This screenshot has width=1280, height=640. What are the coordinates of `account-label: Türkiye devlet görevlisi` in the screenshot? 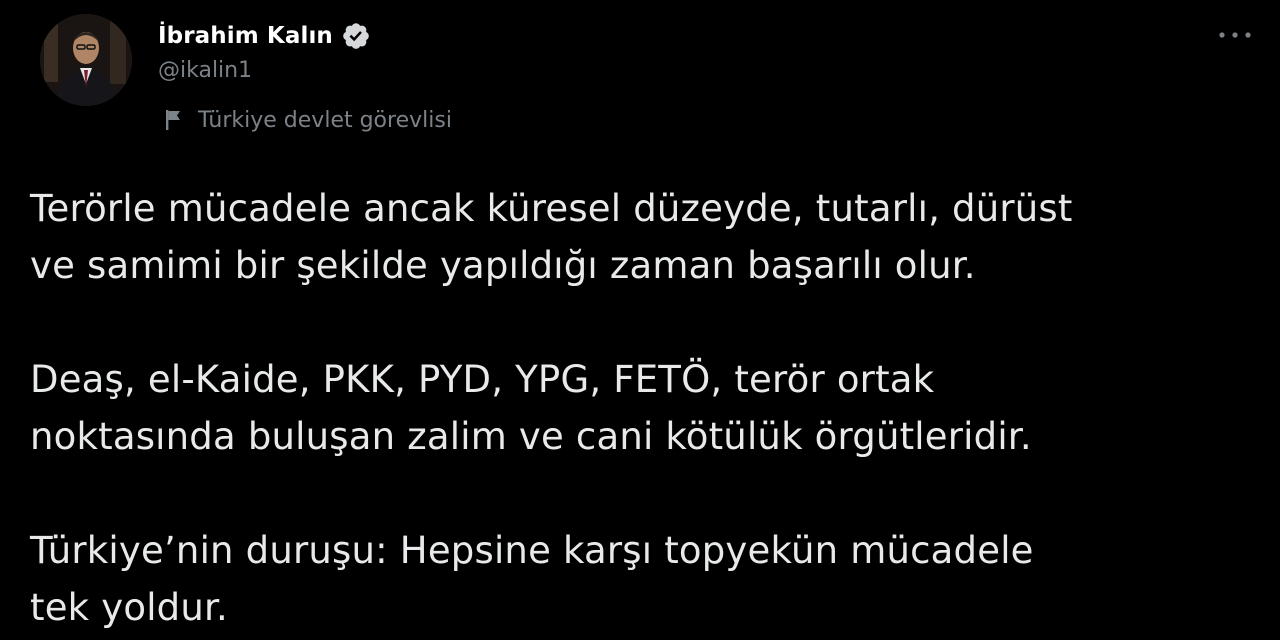 It's located at (307, 120).